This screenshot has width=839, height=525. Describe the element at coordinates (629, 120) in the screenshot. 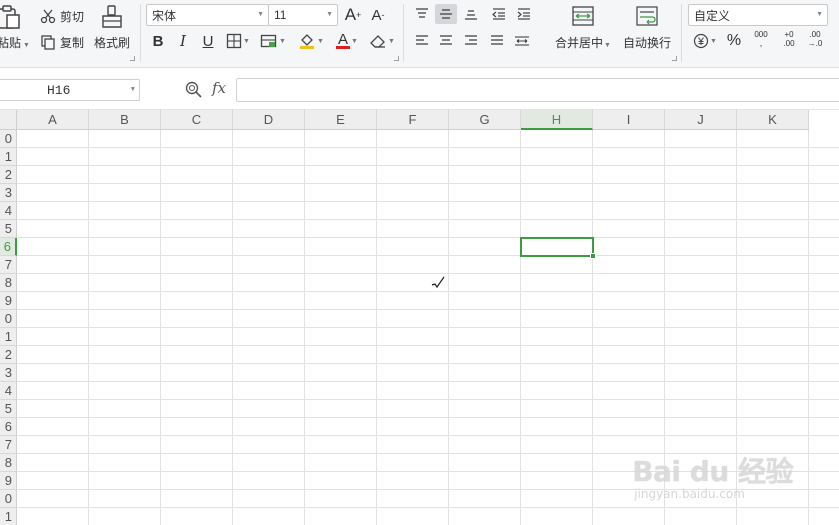

I see `column-header-i: I` at that location.